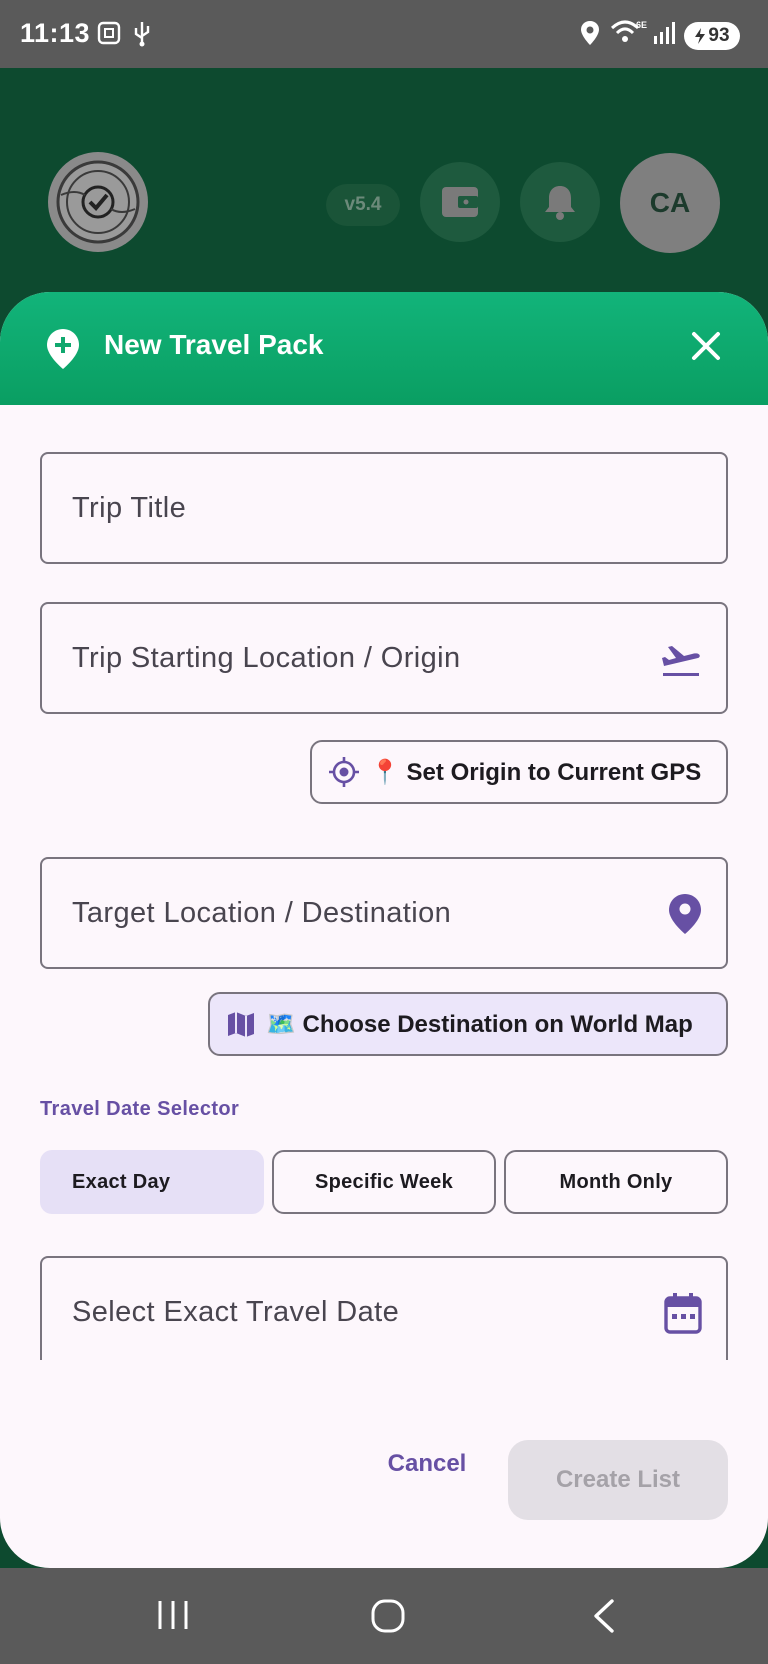 The height and width of the screenshot is (1664, 768). What do you see at coordinates (700, 36) in the screenshot?
I see `charging-icon` at bounding box center [700, 36].